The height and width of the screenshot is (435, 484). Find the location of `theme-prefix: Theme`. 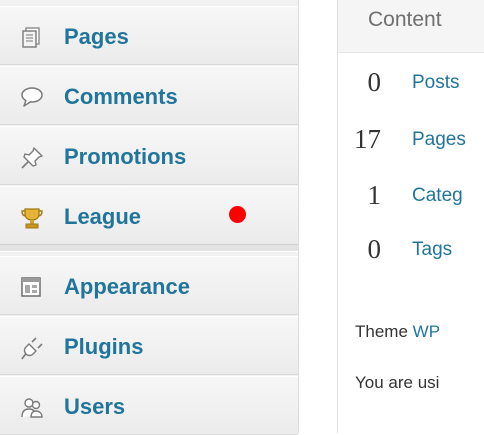

theme-prefix: Theme is located at coordinates (381, 331).